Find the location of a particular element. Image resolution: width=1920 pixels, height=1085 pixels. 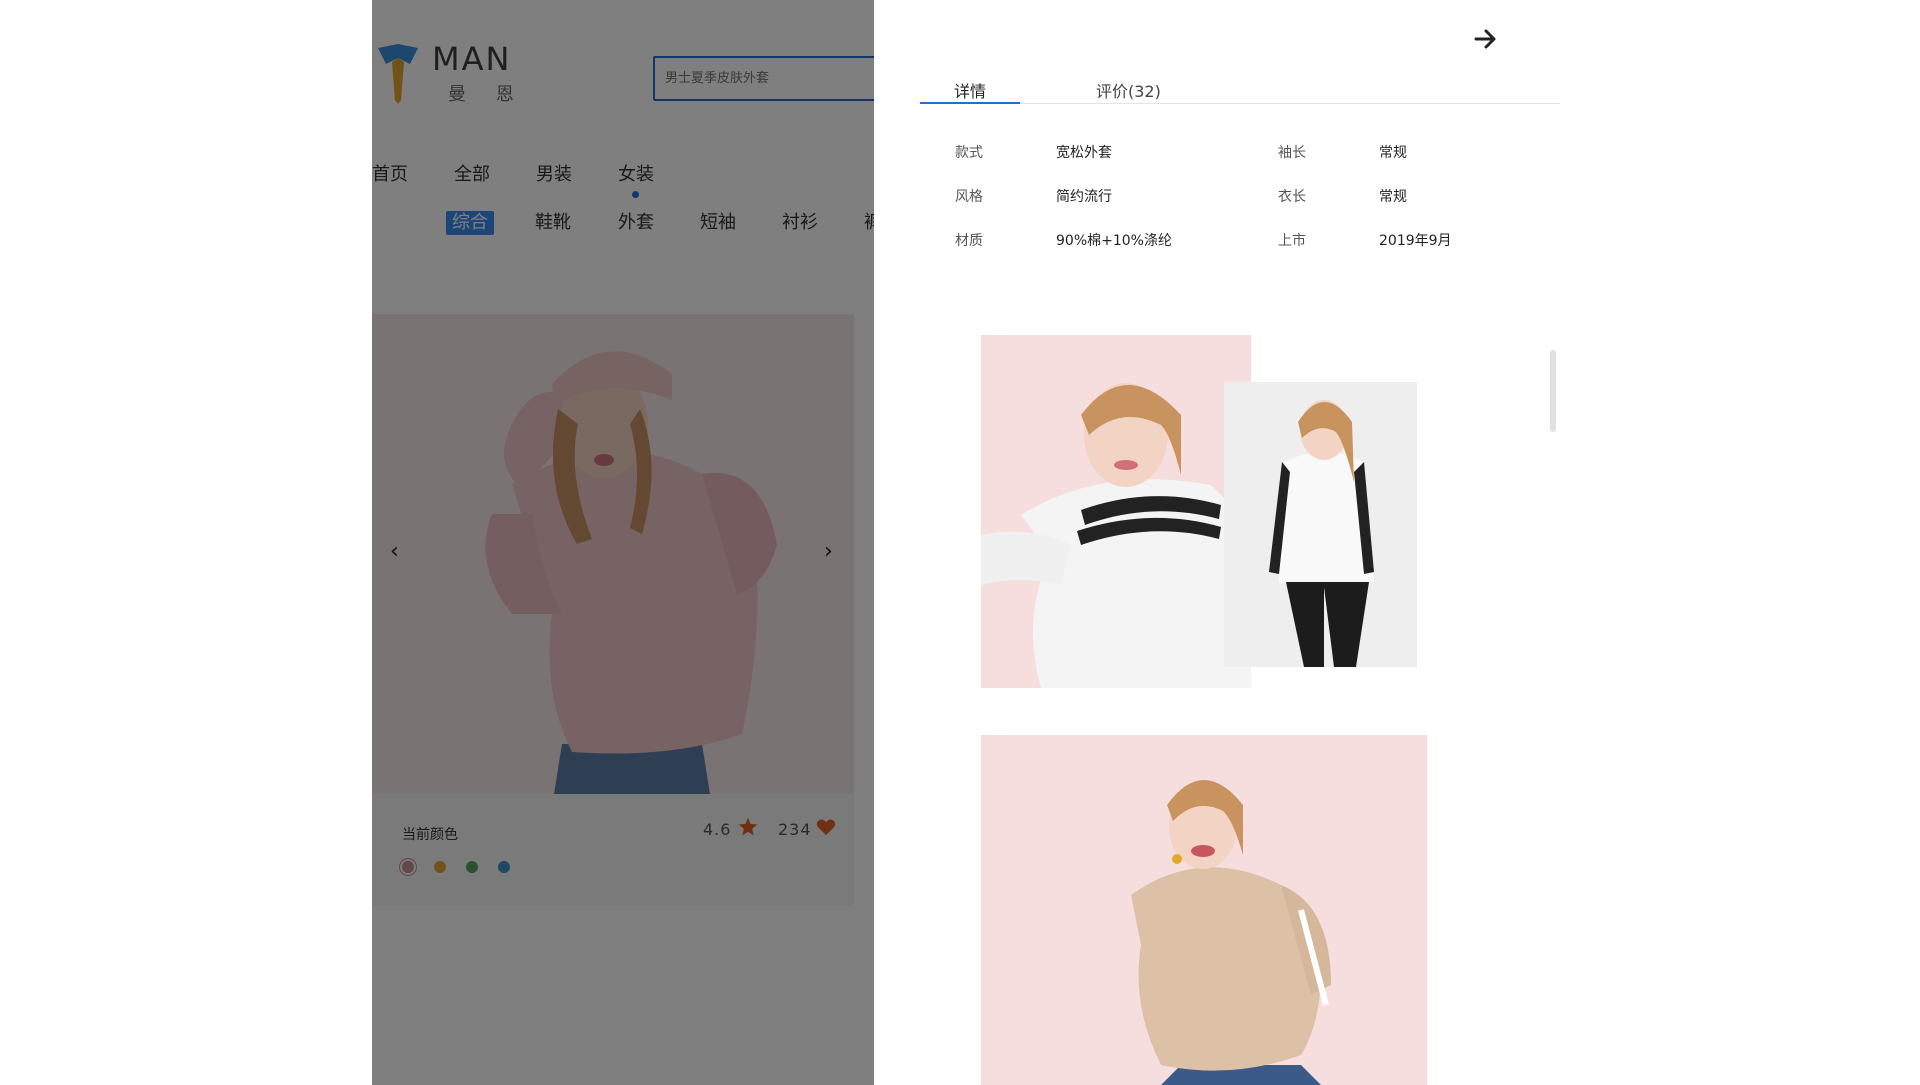

spec-value: 90%棉+10%涤纶 is located at coordinates (1114, 241).